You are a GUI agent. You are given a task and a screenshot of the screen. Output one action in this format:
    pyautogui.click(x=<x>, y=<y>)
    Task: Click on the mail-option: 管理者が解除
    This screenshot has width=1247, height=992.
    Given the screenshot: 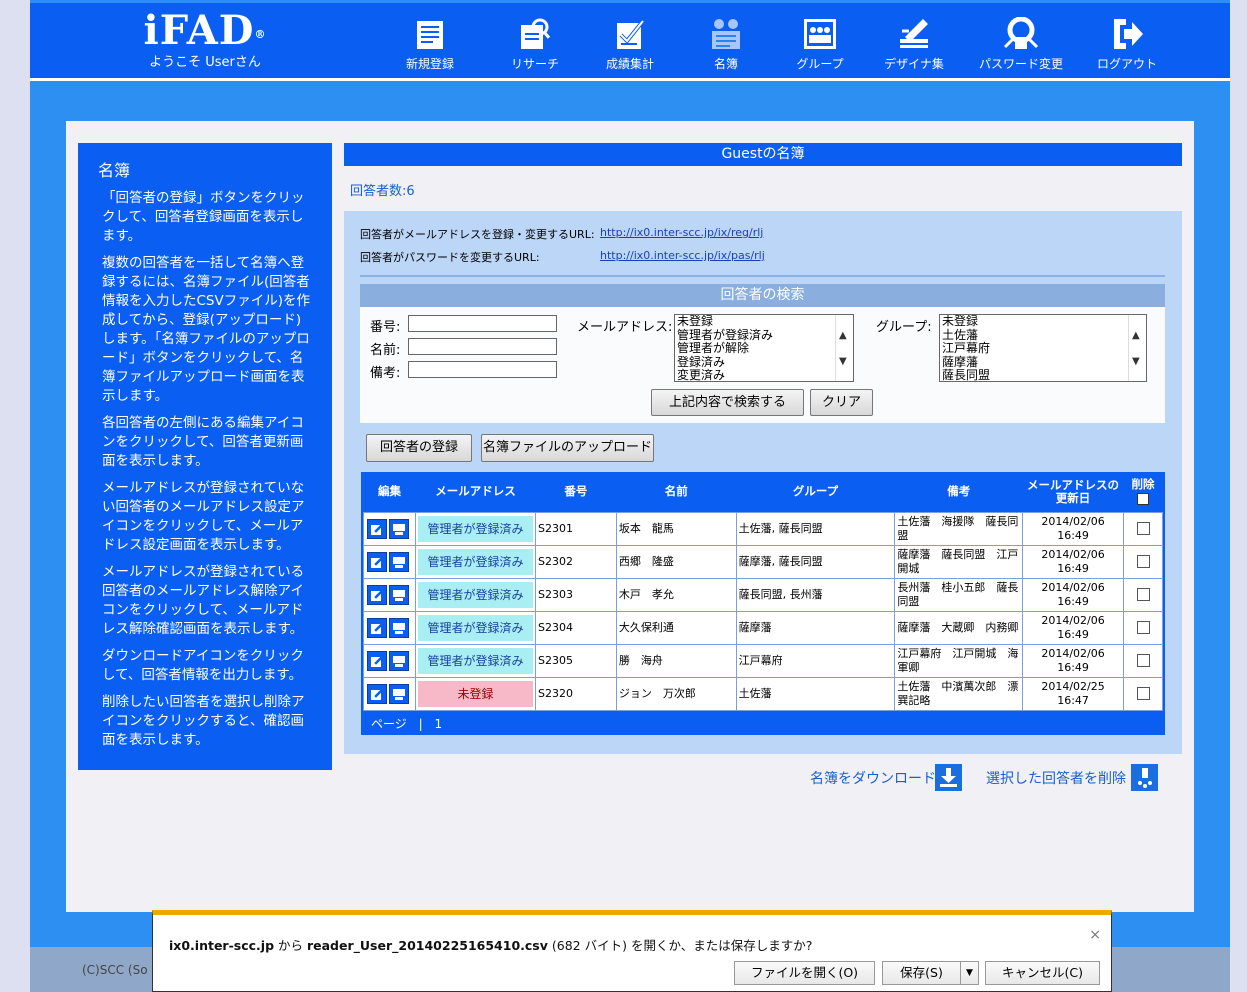 What is the action you would take?
    pyautogui.click(x=764, y=348)
    